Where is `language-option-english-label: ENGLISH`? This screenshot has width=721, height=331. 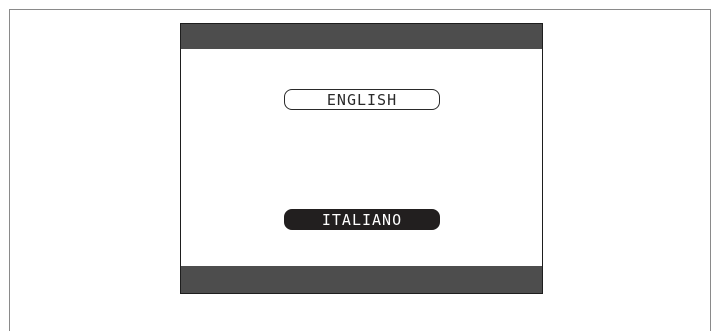
language-option-english-label: ENGLISH is located at coordinates (362, 99).